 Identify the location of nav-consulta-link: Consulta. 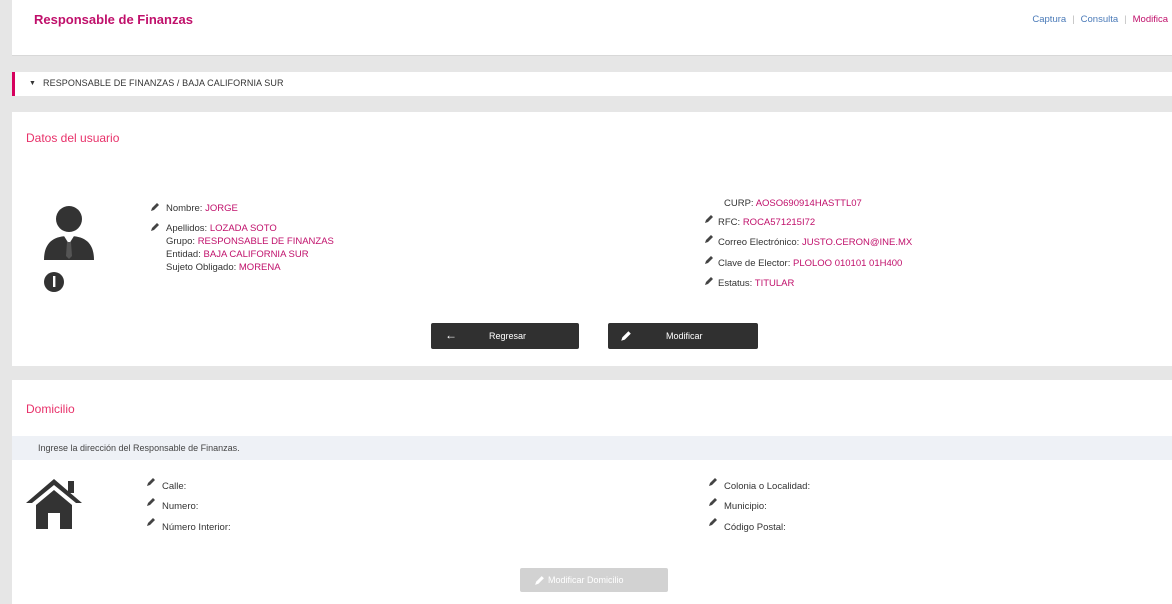
(1100, 19).